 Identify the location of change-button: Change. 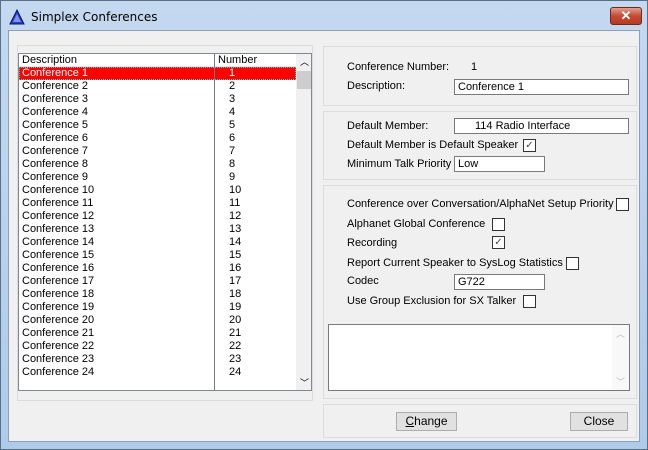
(426, 421).